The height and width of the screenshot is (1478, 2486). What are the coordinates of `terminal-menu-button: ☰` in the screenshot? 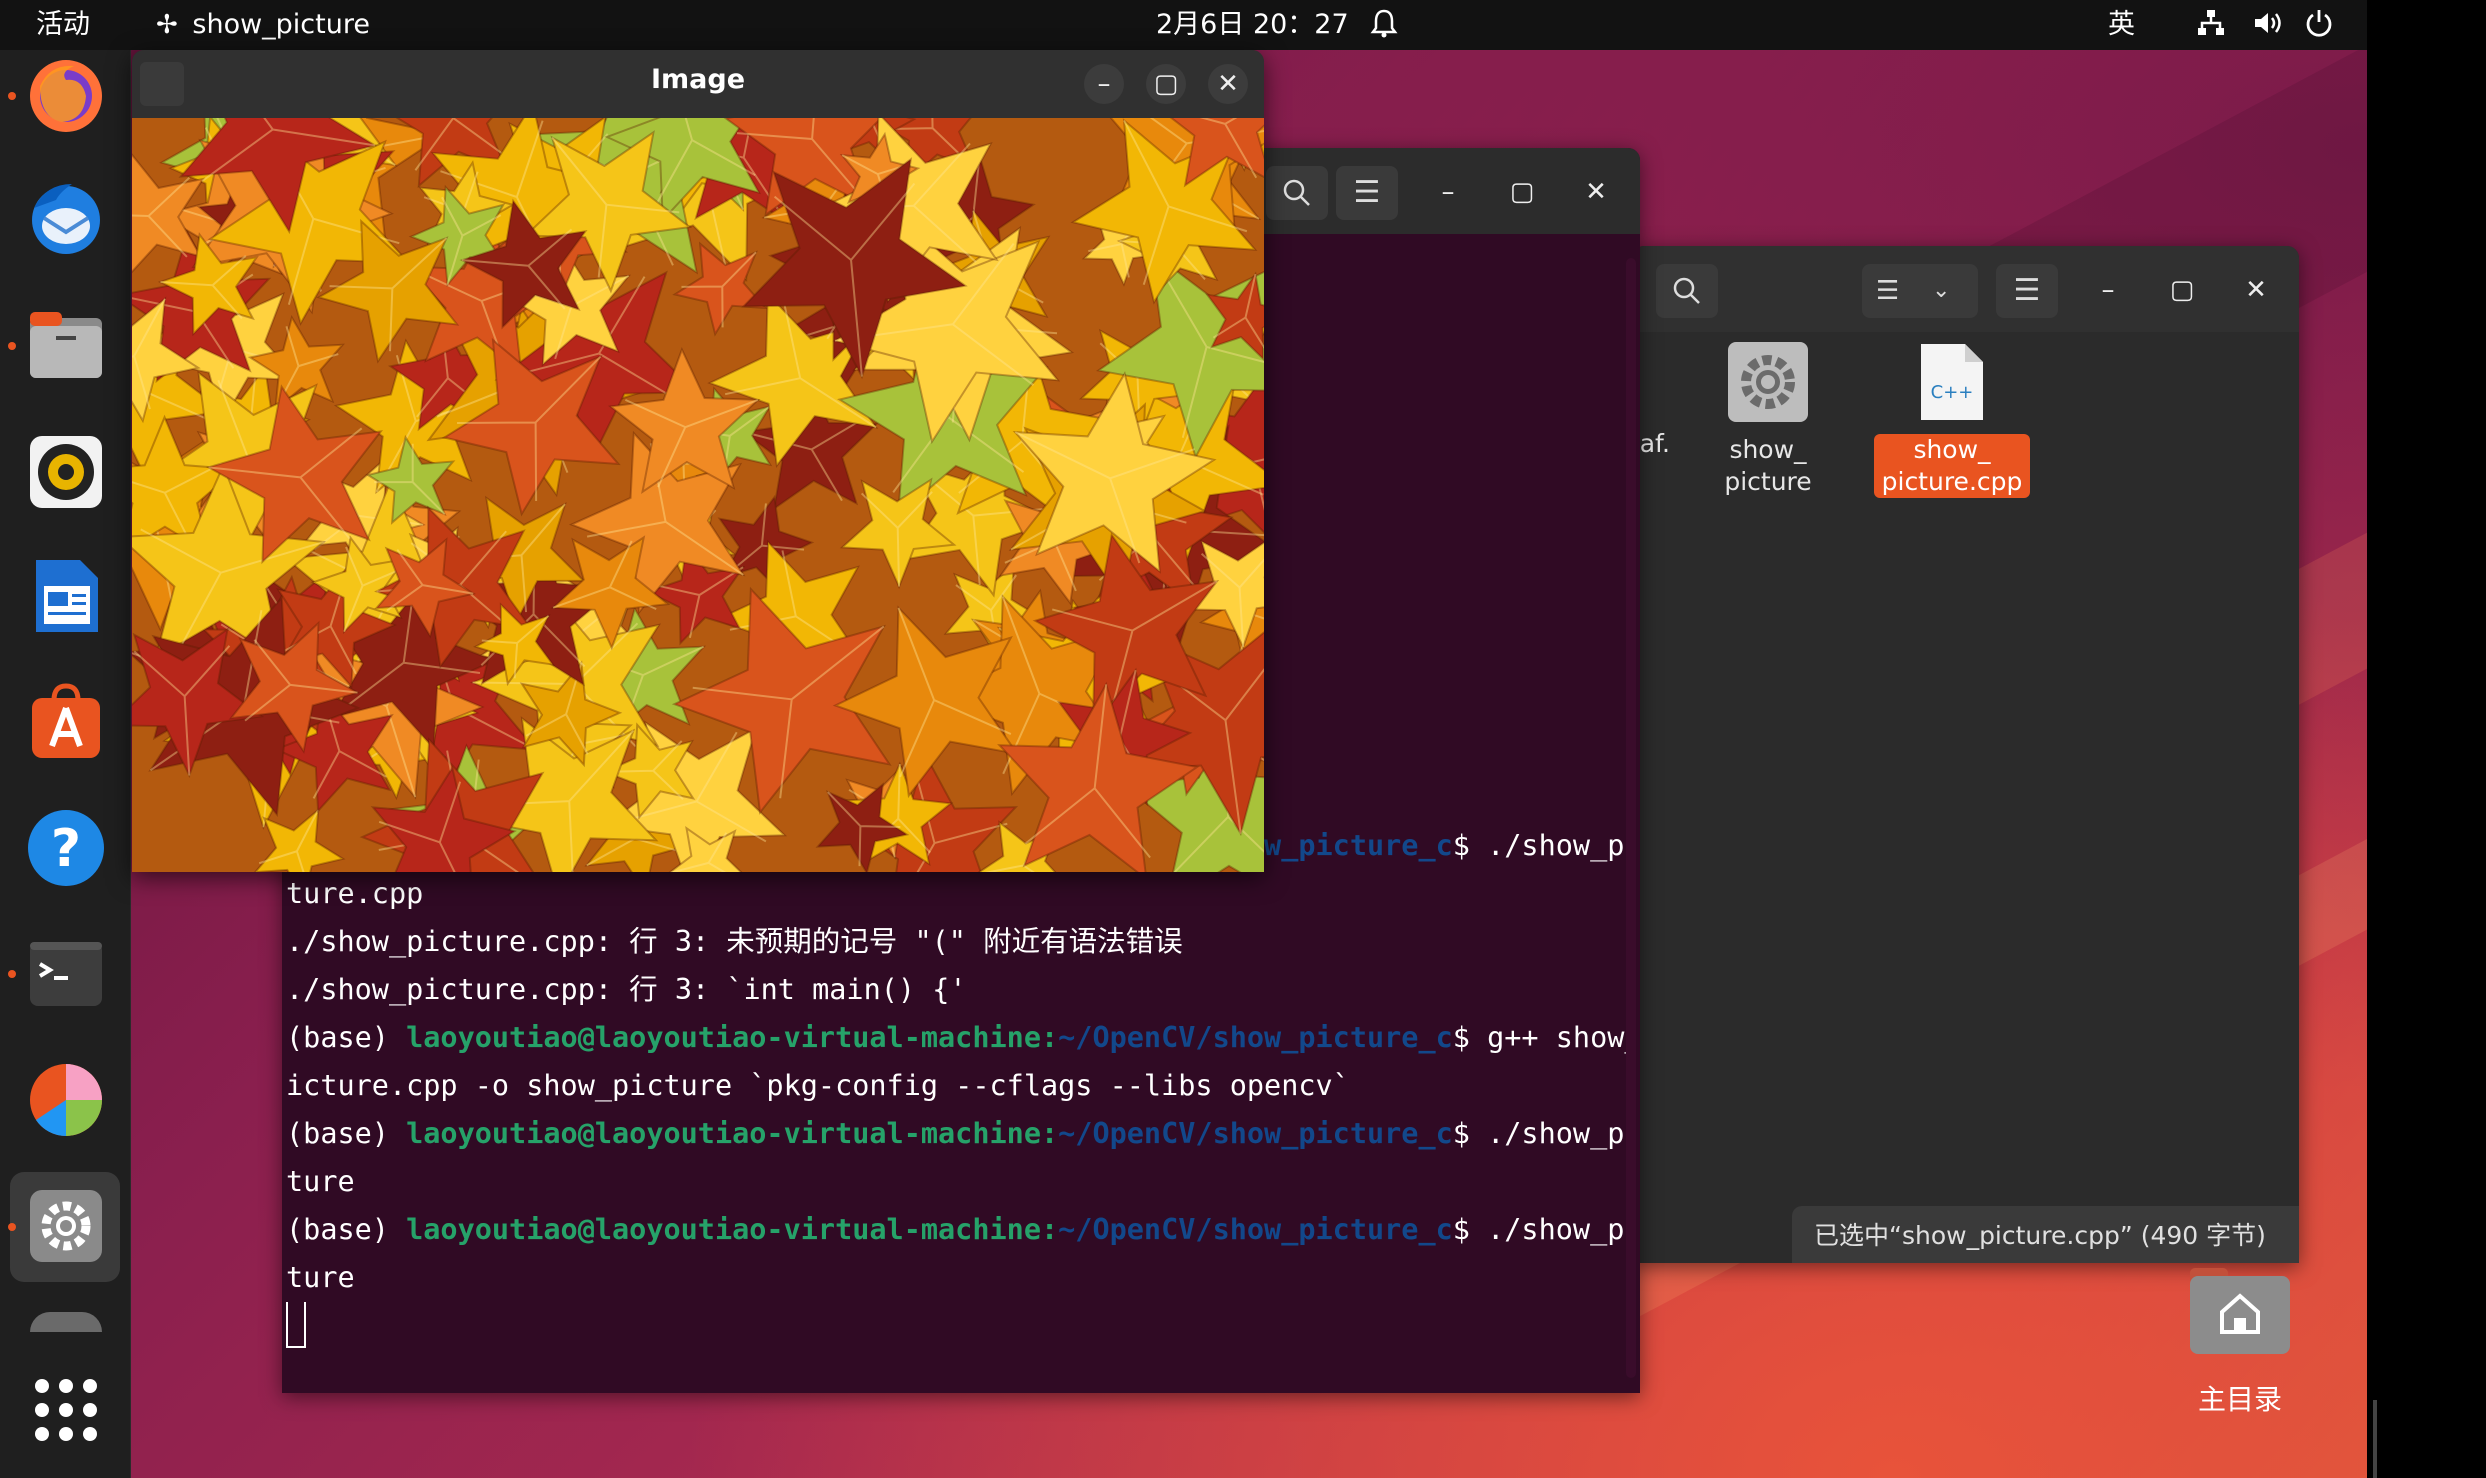 It's located at (1367, 193).